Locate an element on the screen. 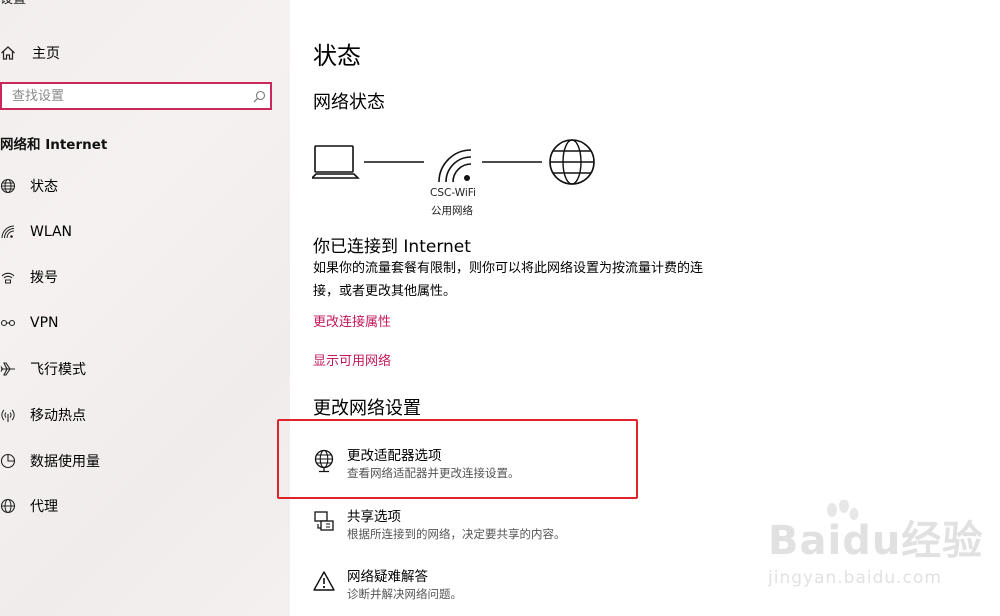 This screenshot has width=1000, height=616. sidebar-item-proxy: 代理 is located at coordinates (29, 506).